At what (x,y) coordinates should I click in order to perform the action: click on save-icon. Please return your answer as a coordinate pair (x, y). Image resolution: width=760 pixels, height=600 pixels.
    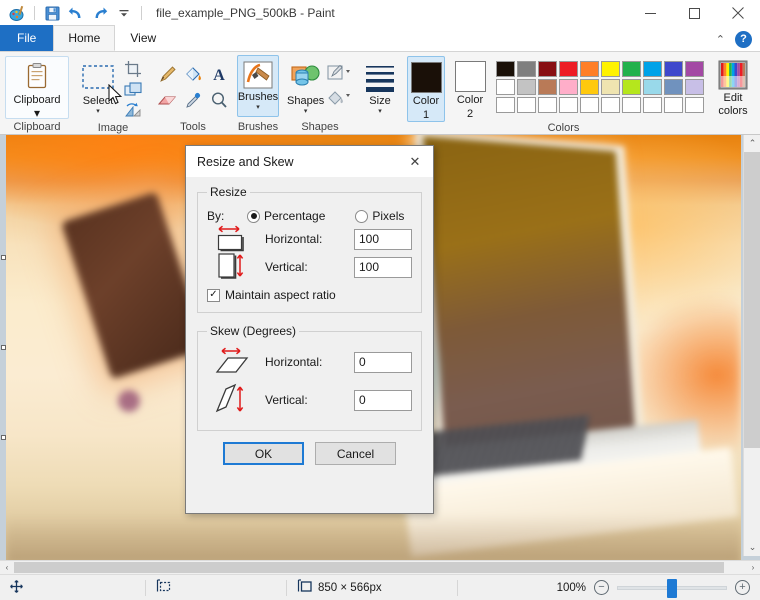
    Looking at the image, I should click on (52, 13).